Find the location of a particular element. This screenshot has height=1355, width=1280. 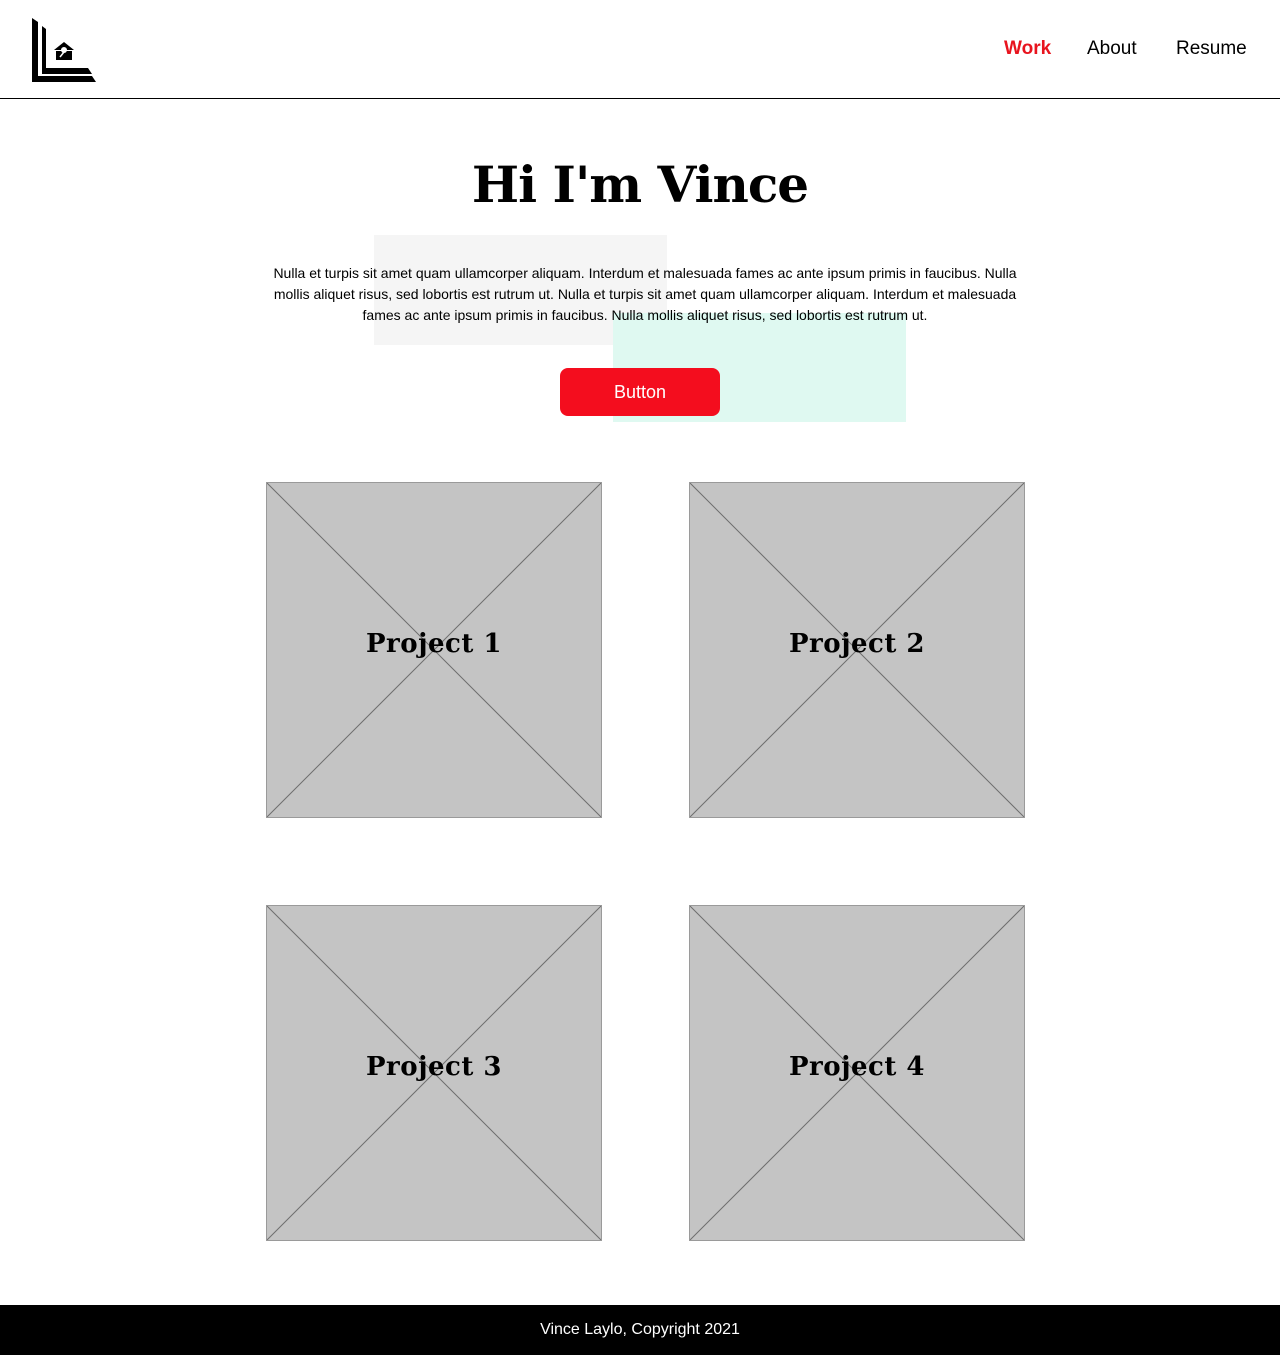

main-nav: Work About Resume is located at coordinates (640, 50).